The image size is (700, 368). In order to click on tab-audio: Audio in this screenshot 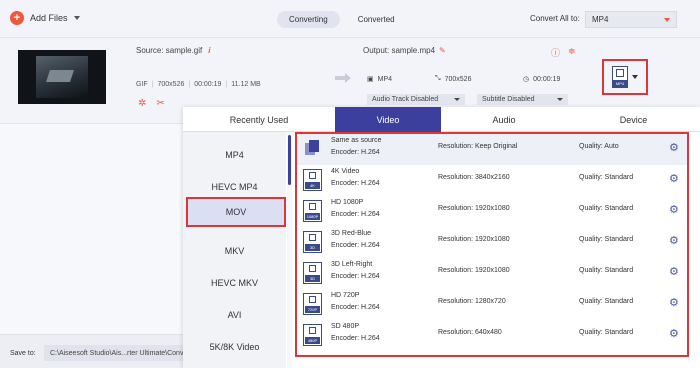, I will do `click(504, 119)`.